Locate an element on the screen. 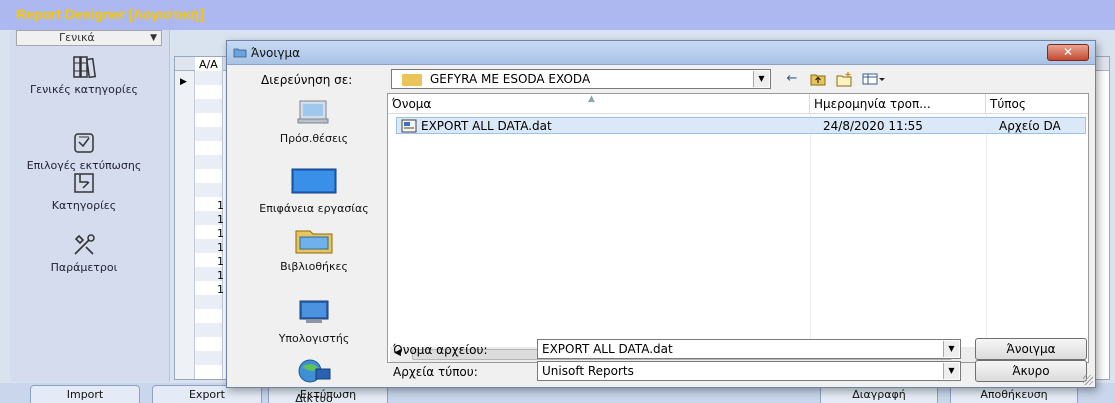  tools-icon is located at coordinates (84, 244).